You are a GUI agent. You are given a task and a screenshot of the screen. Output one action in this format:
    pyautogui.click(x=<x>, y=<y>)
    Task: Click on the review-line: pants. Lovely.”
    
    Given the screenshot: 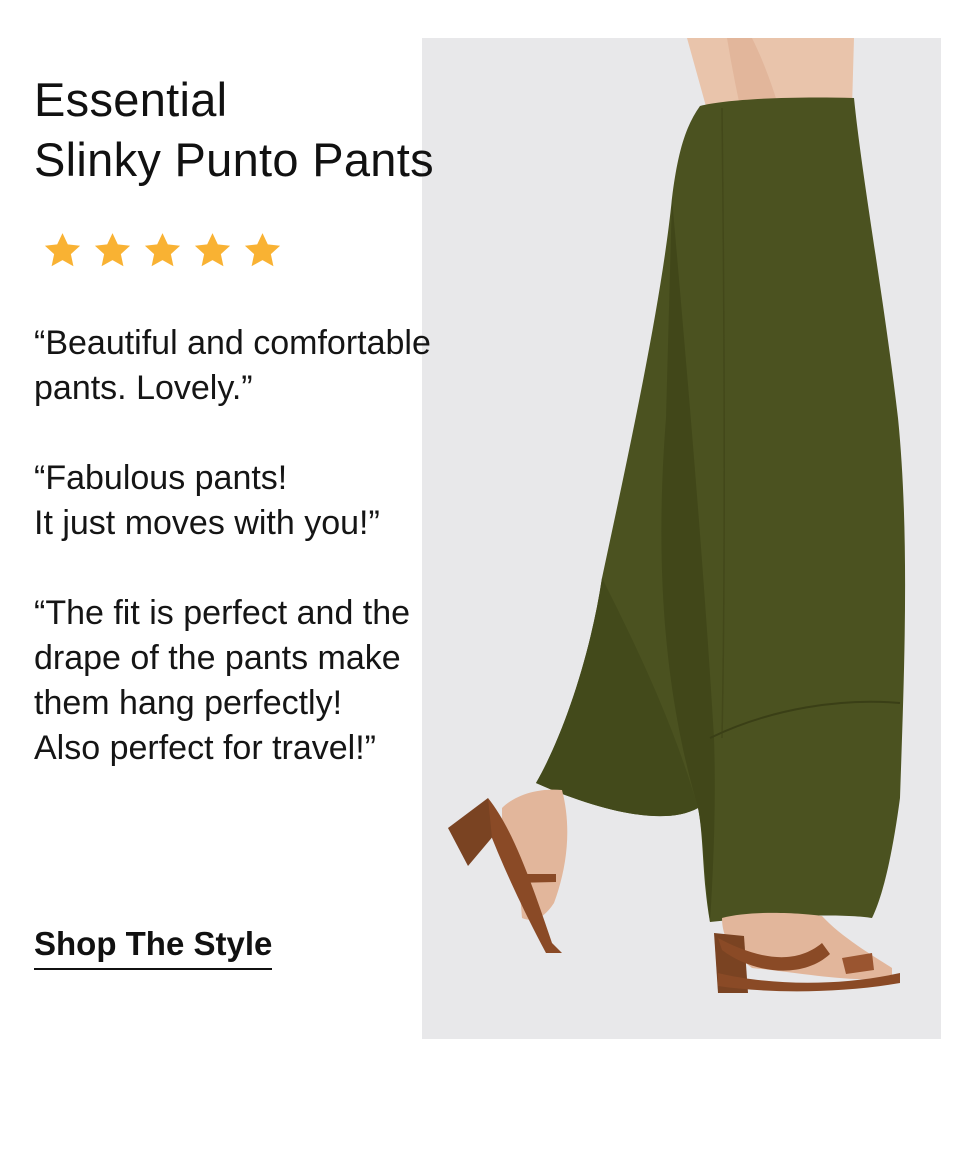 What is the action you would take?
    pyautogui.click(x=143, y=388)
    